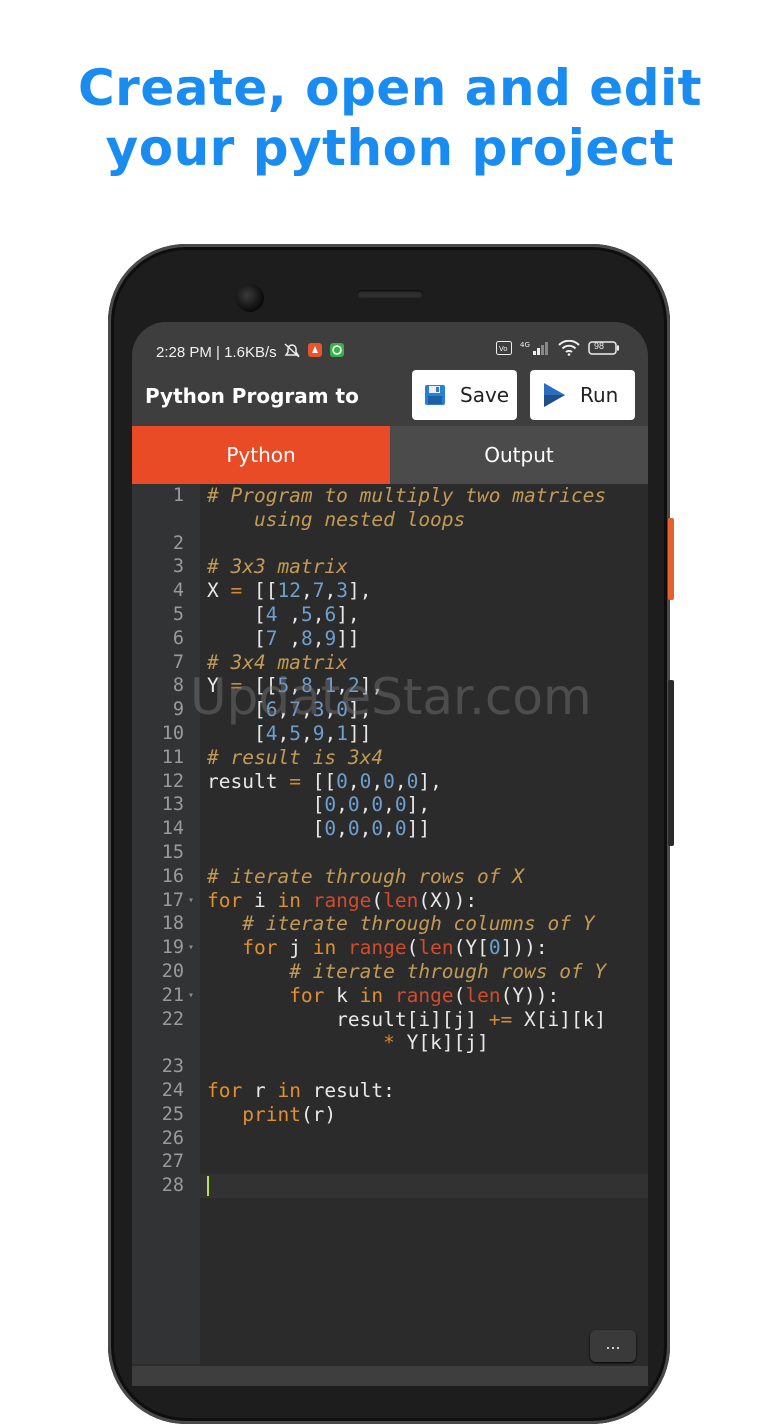  I want to click on line-number: 6, so click(178, 638).